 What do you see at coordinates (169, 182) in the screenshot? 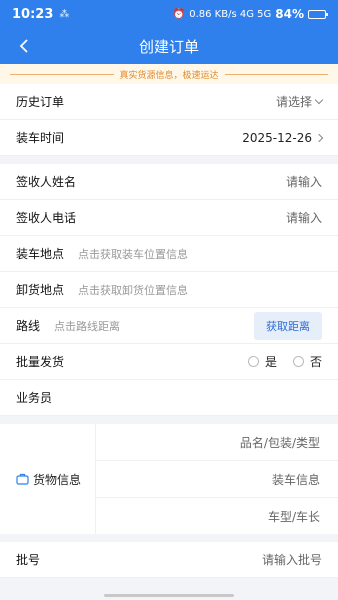
I see `receiver-name-row: 签收人姓名 请输入` at bounding box center [169, 182].